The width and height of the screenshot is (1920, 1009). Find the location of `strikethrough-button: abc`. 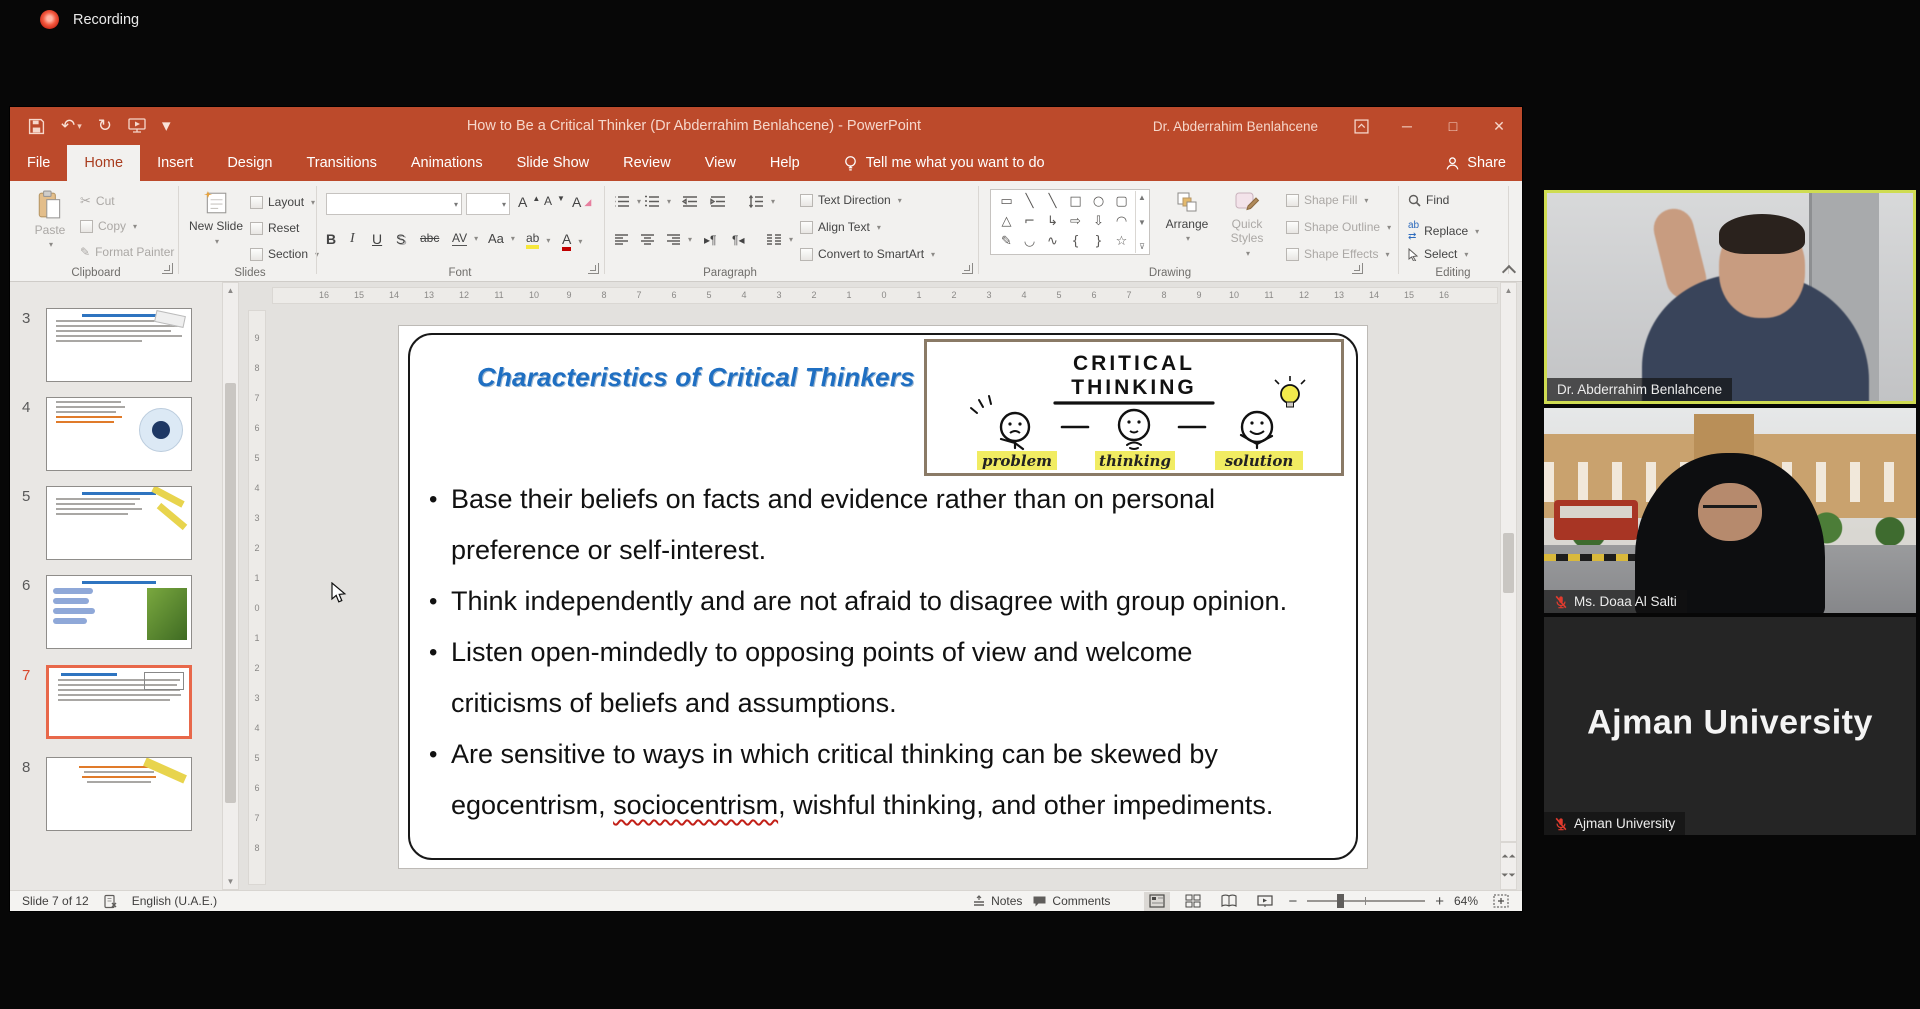

strikethrough-button: abc is located at coordinates (429, 238).